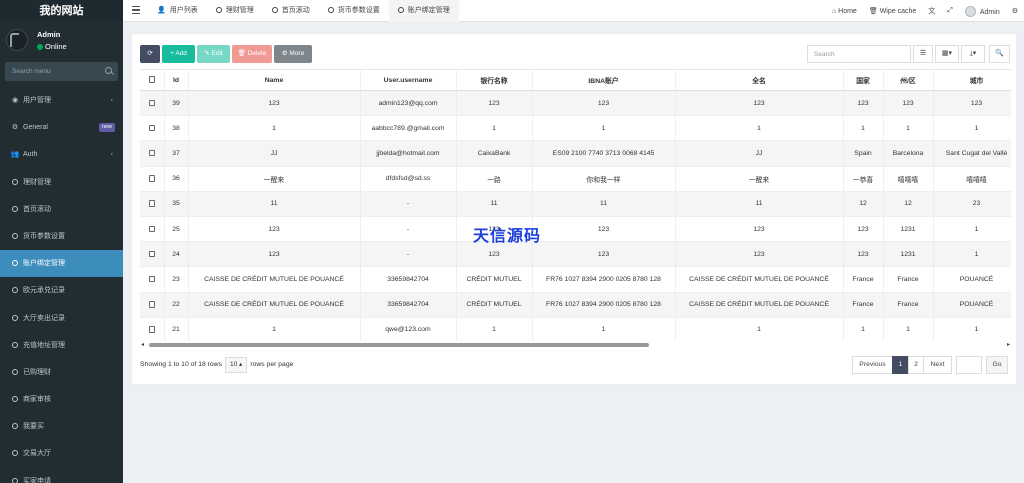 The width and height of the screenshot is (1024, 483). Describe the element at coordinates (1015, 11) in the screenshot. I see `settings-icon: ⚙` at that location.